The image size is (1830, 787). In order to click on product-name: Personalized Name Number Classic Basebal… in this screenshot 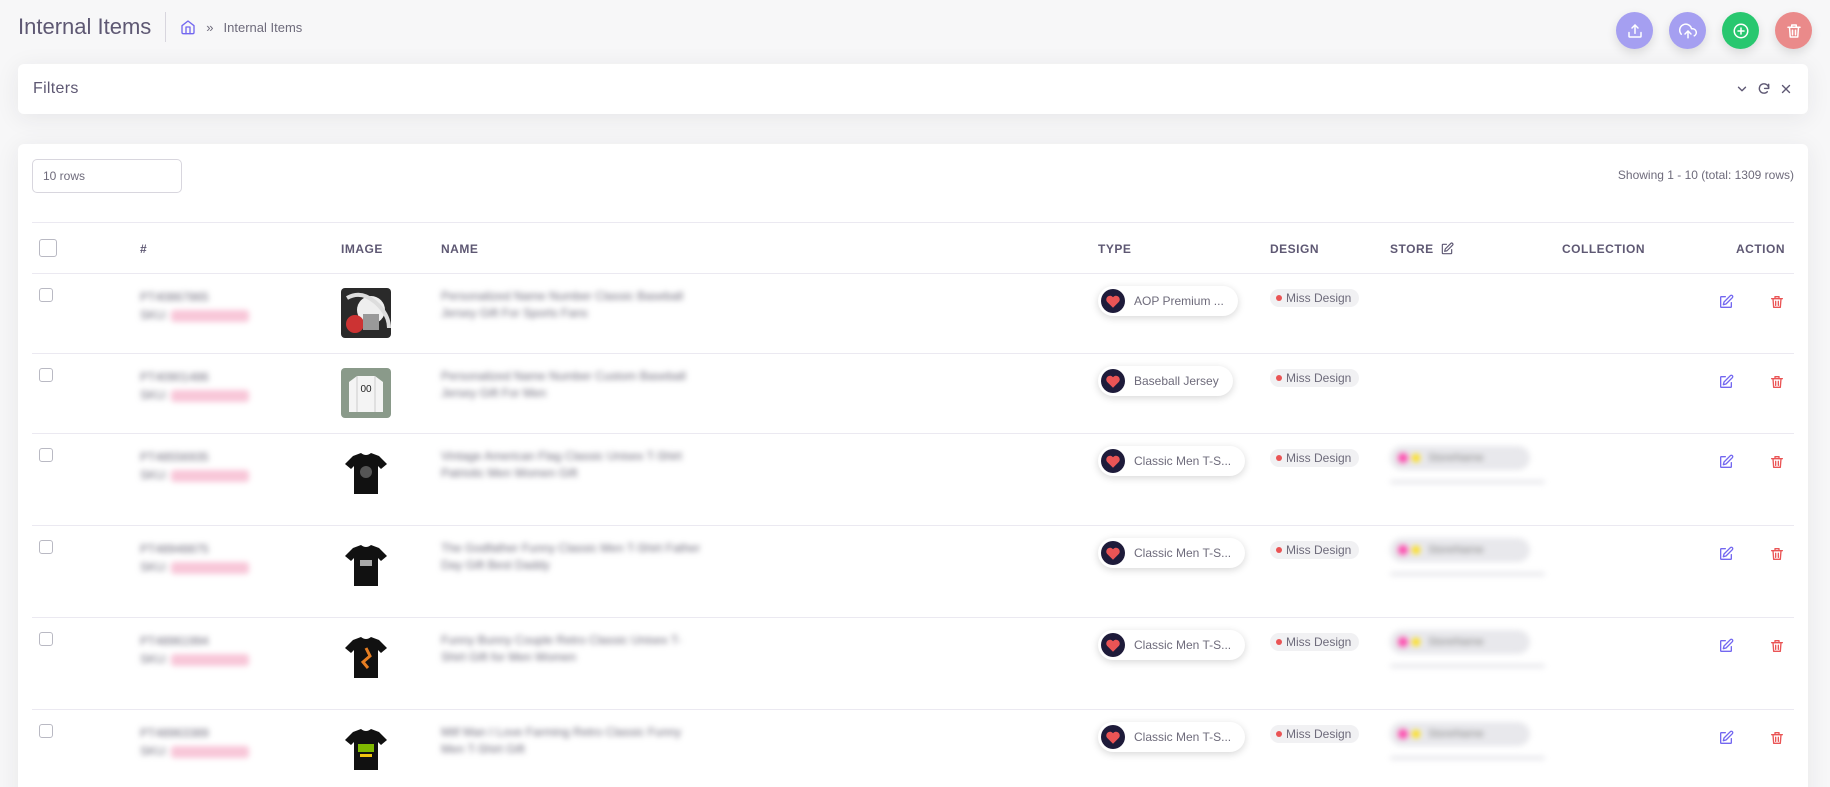, I will do `click(571, 305)`.